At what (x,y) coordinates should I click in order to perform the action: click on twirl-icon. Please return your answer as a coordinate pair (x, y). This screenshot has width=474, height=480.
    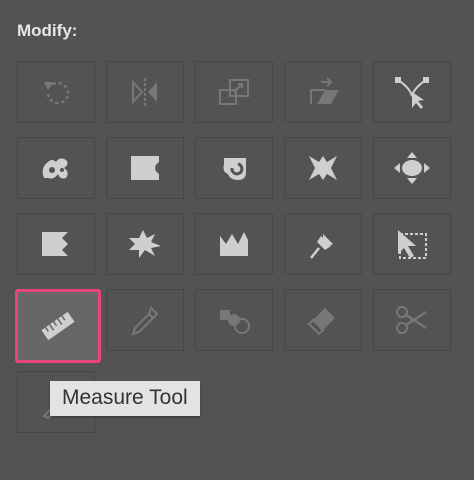
    Looking at the image, I should click on (55, 168).